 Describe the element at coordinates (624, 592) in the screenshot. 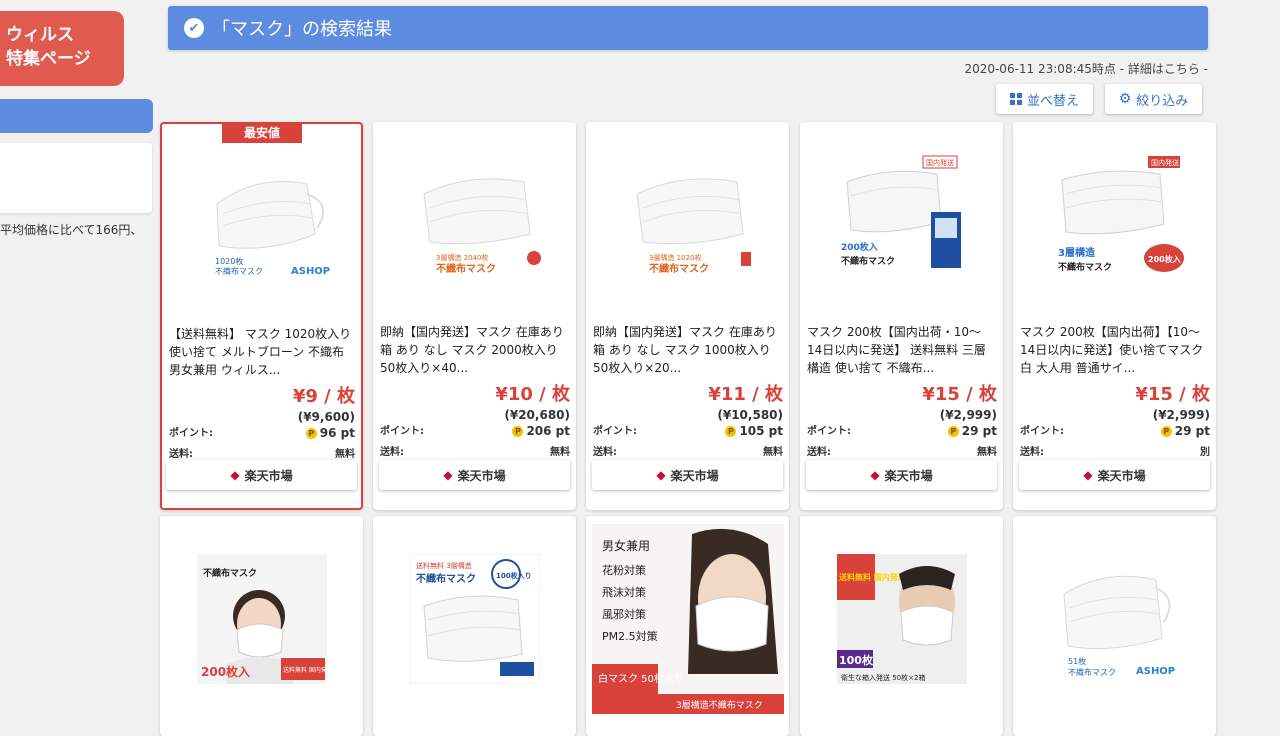

I see `image-feature-3: 飛沫対策` at that location.